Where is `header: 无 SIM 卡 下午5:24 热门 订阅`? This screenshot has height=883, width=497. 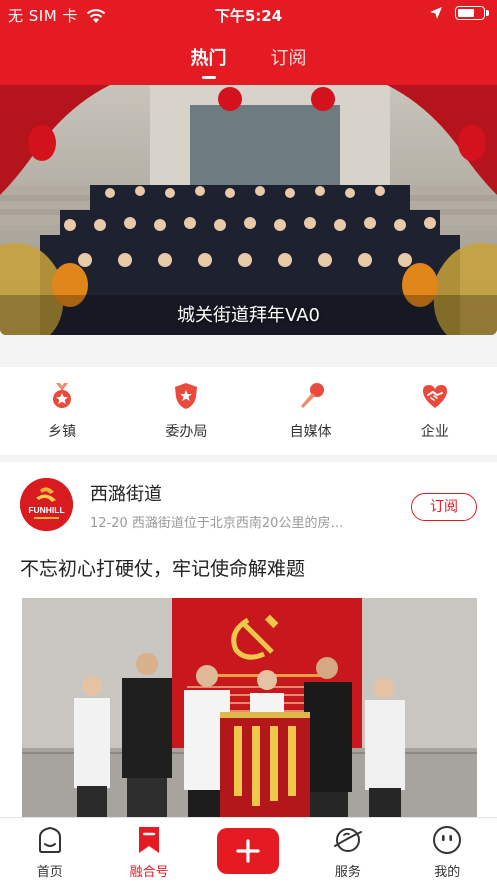 header: 无 SIM 卡 下午5:24 热门 订阅 is located at coordinates (248, 42).